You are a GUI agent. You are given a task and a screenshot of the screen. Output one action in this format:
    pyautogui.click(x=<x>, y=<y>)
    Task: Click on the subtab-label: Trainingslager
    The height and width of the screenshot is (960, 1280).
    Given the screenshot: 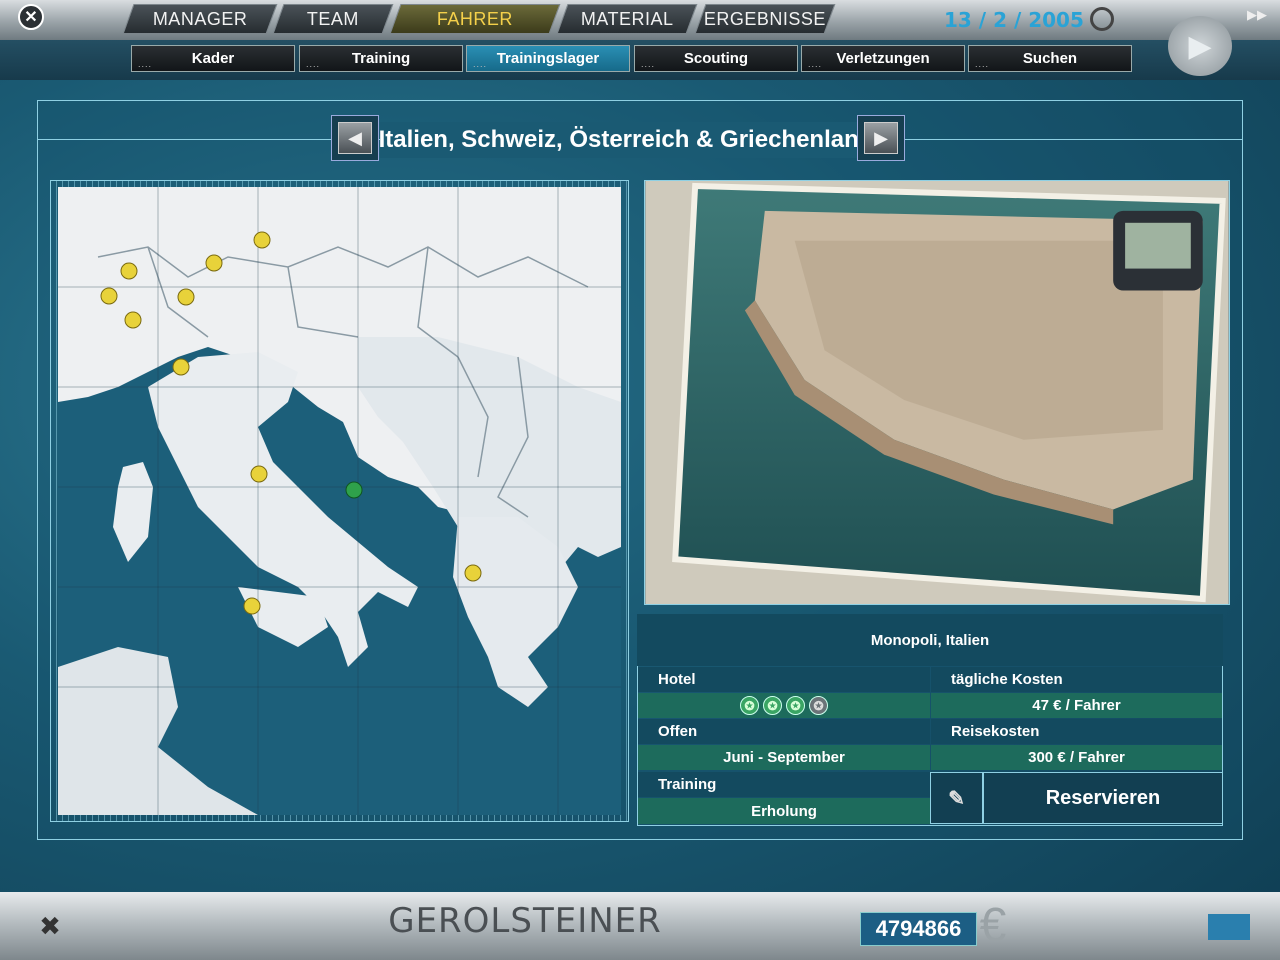 What is the action you would take?
    pyautogui.click(x=548, y=58)
    